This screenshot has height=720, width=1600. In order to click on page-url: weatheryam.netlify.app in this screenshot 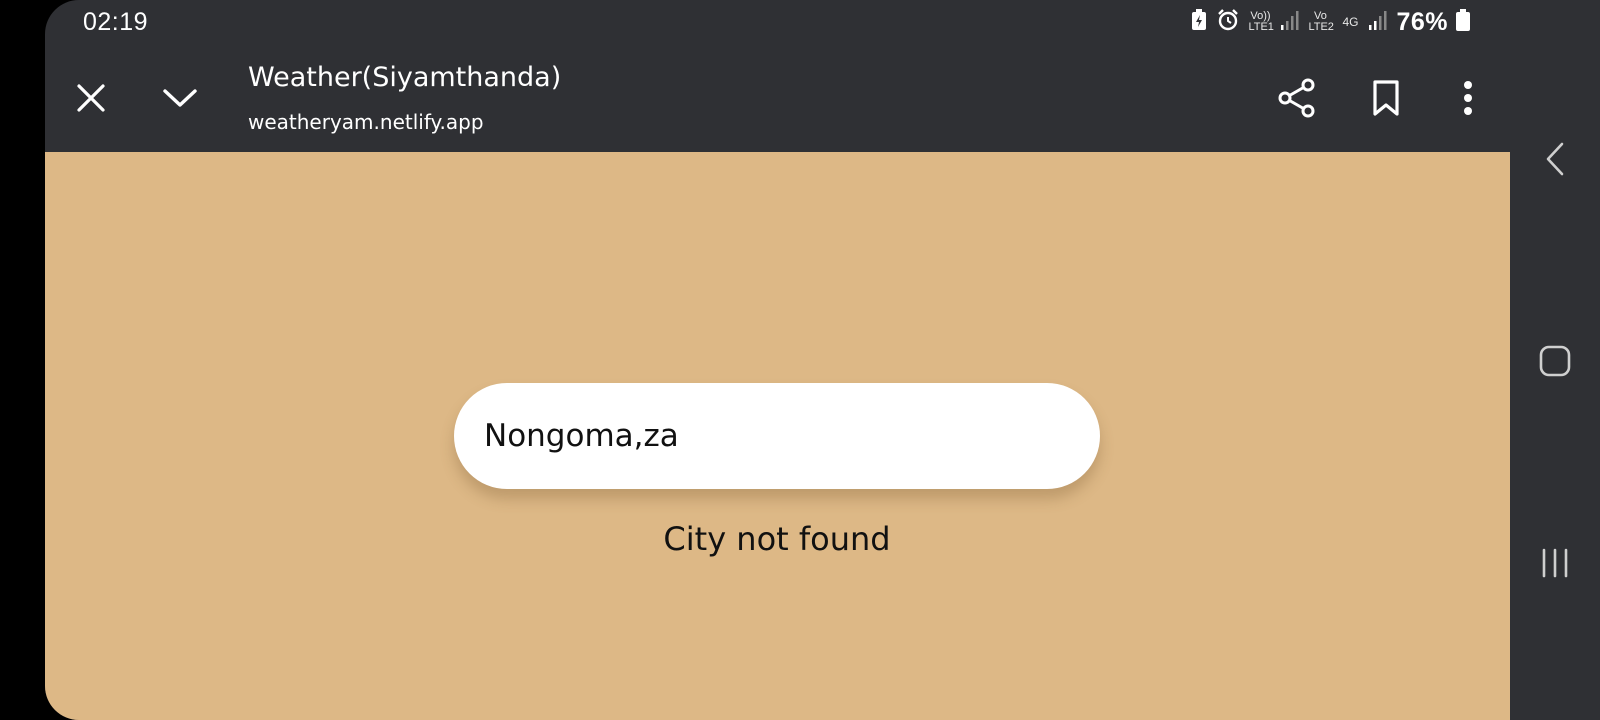, I will do `click(366, 122)`.